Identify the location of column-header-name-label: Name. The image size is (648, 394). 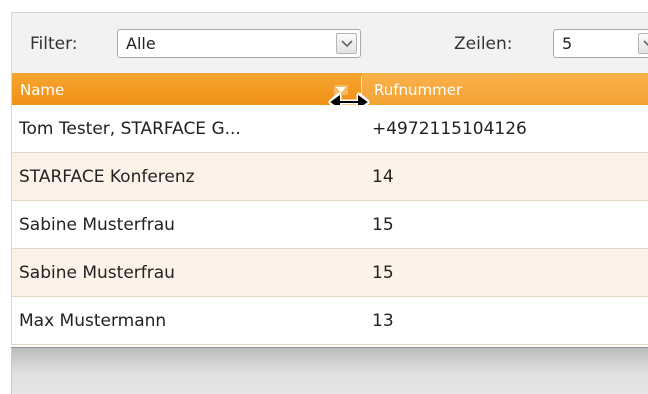
(42, 90).